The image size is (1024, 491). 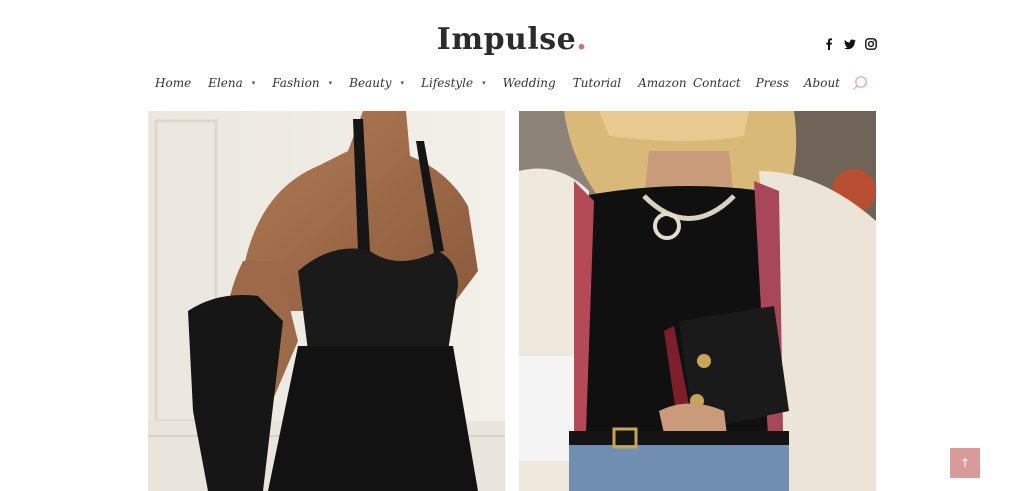 What do you see at coordinates (302, 83) in the screenshot?
I see `nav-item-fashion: Fashion ▾` at bounding box center [302, 83].